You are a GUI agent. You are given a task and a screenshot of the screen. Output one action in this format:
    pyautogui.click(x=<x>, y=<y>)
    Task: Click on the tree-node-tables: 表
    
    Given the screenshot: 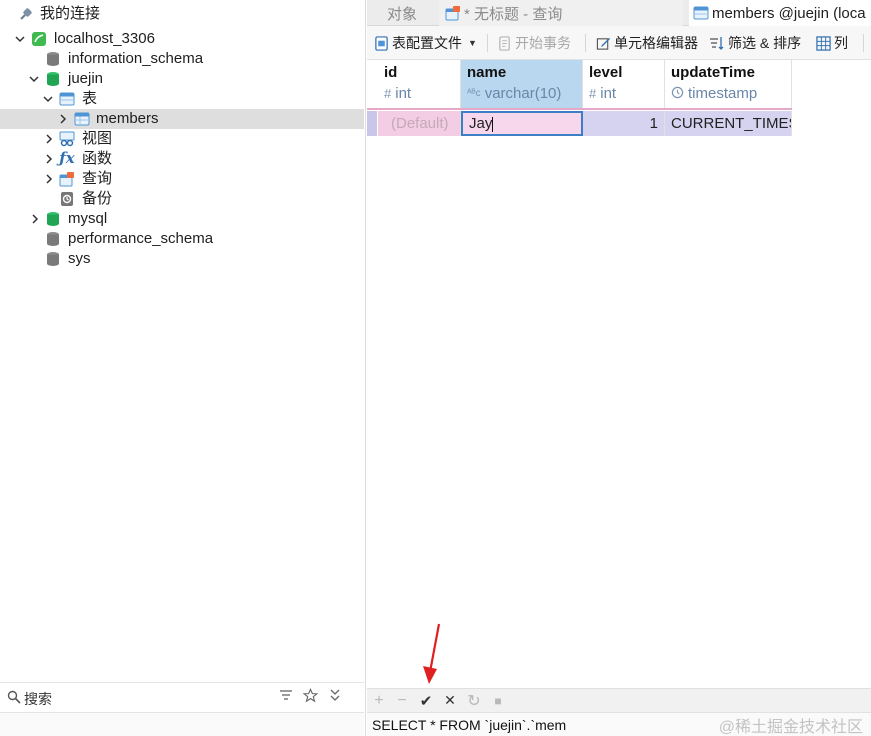 What is the action you would take?
    pyautogui.click(x=182, y=99)
    